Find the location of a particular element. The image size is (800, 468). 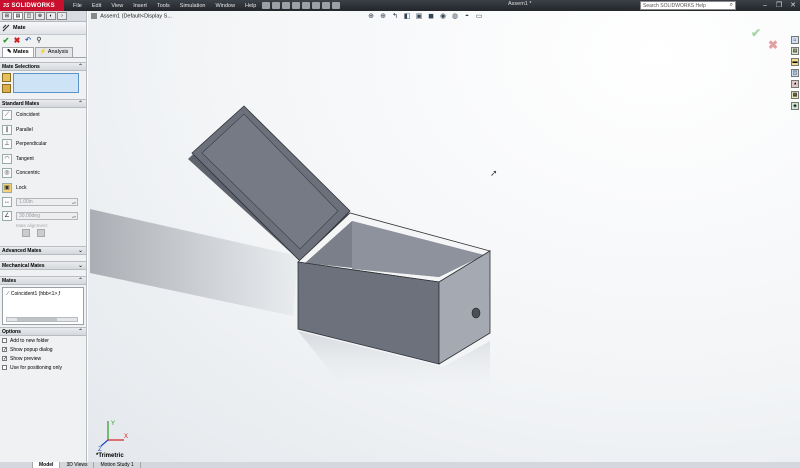

reference-triad: Y X Z is located at coordinates (113, 436).